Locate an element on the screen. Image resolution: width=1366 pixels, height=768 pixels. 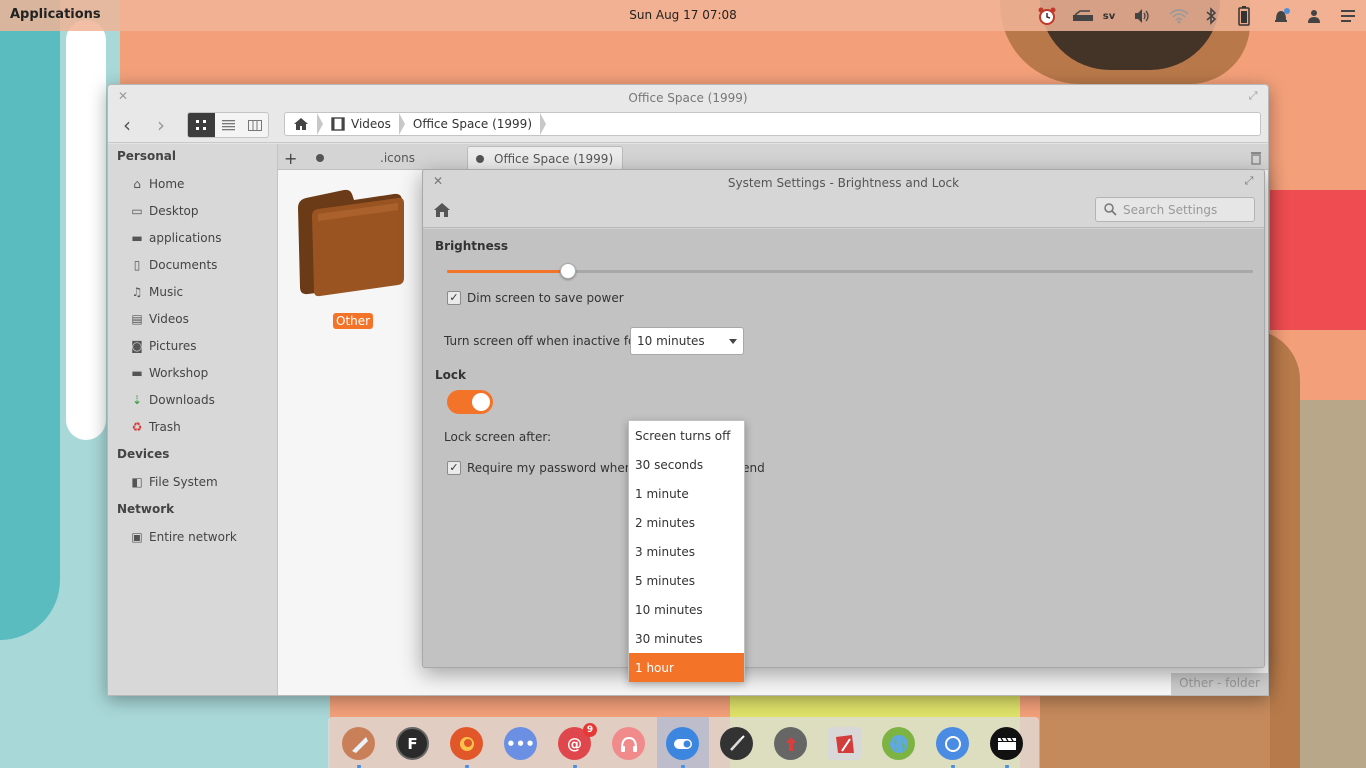
brightness-slider-handle is located at coordinates (567, 271).